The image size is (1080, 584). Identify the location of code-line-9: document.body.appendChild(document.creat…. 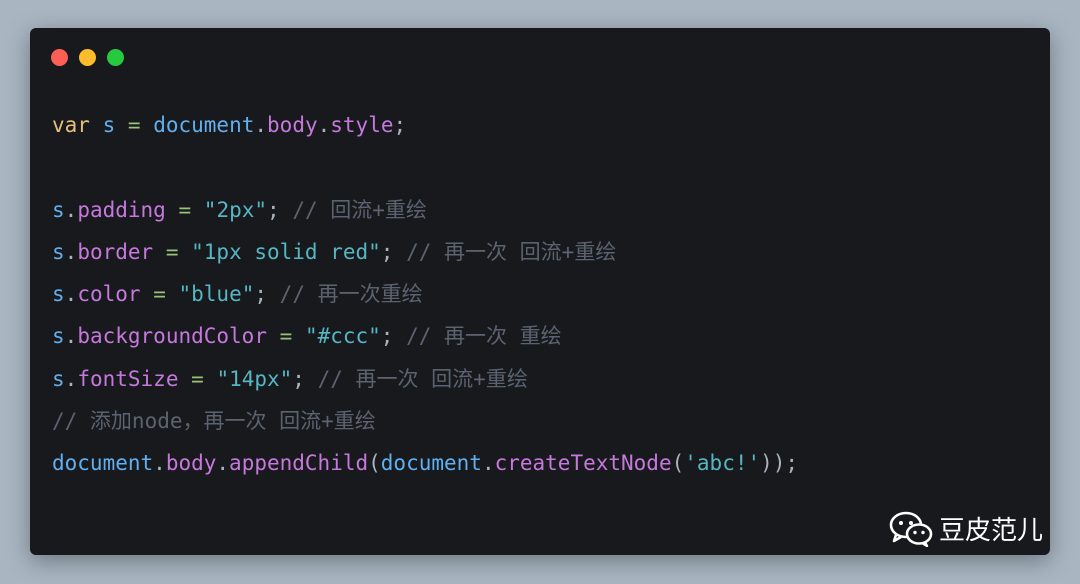
(542, 463).